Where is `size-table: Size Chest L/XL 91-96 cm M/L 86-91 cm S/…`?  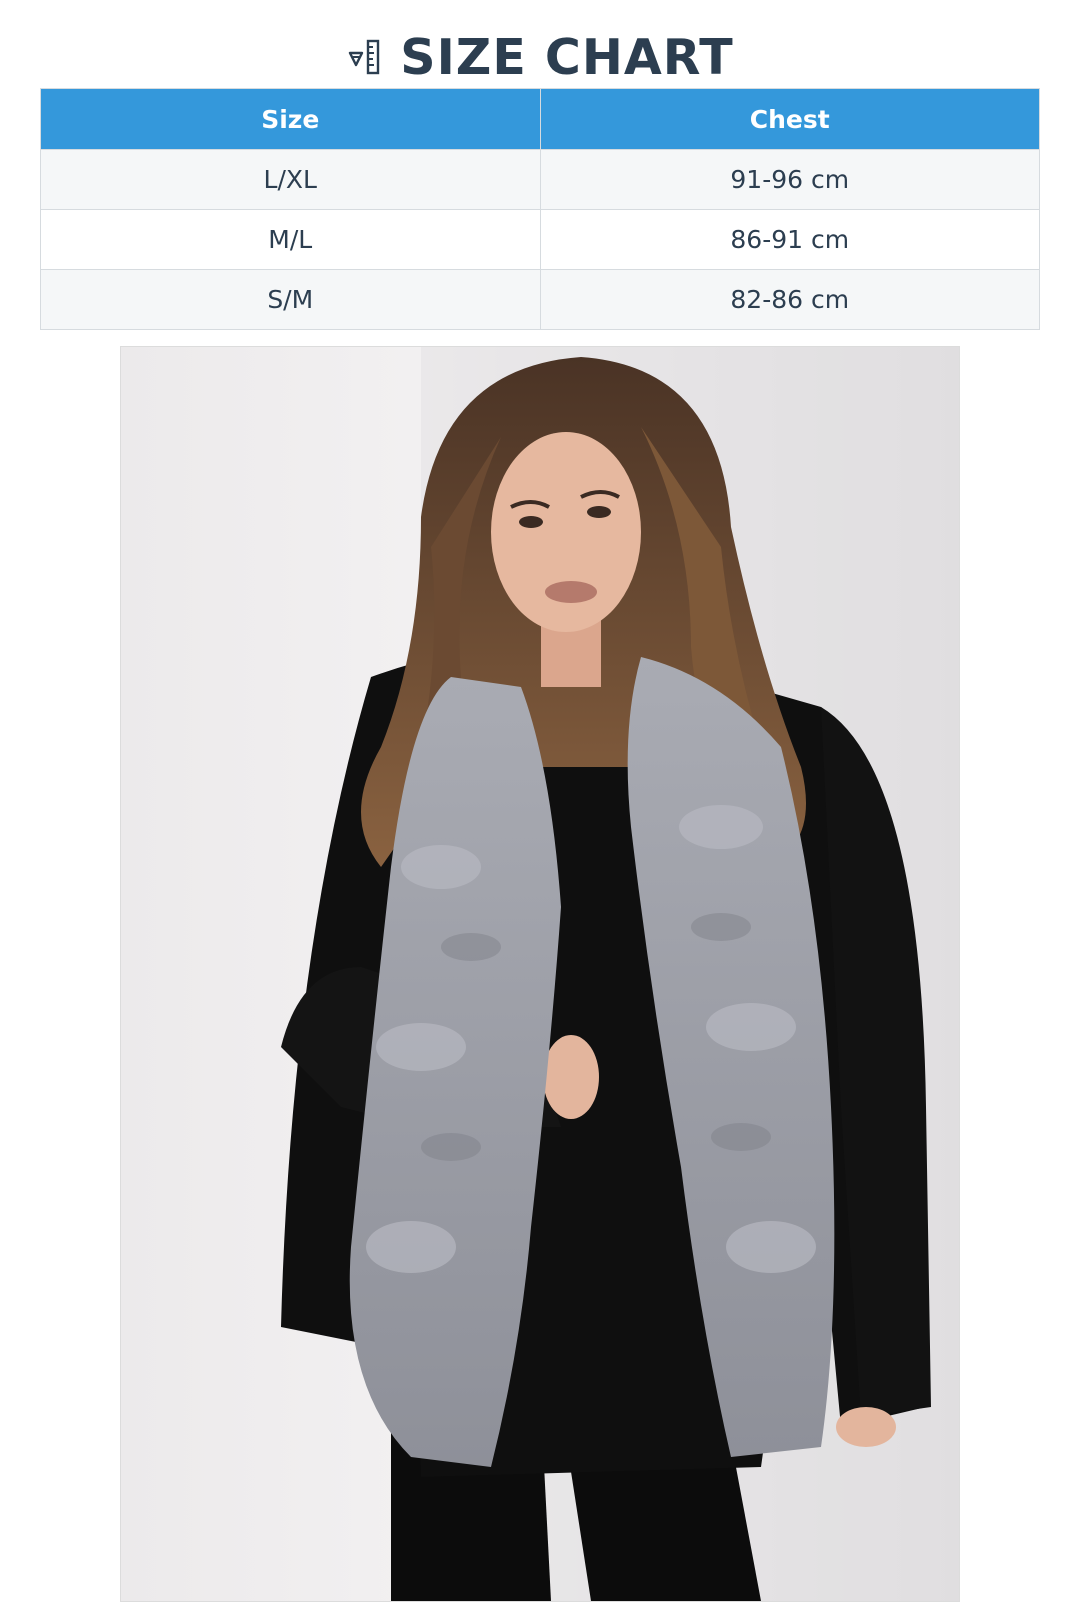
size-table: Size Chest L/XL 91-96 cm M/L 86-91 cm S/… is located at coordinates (540, 209).